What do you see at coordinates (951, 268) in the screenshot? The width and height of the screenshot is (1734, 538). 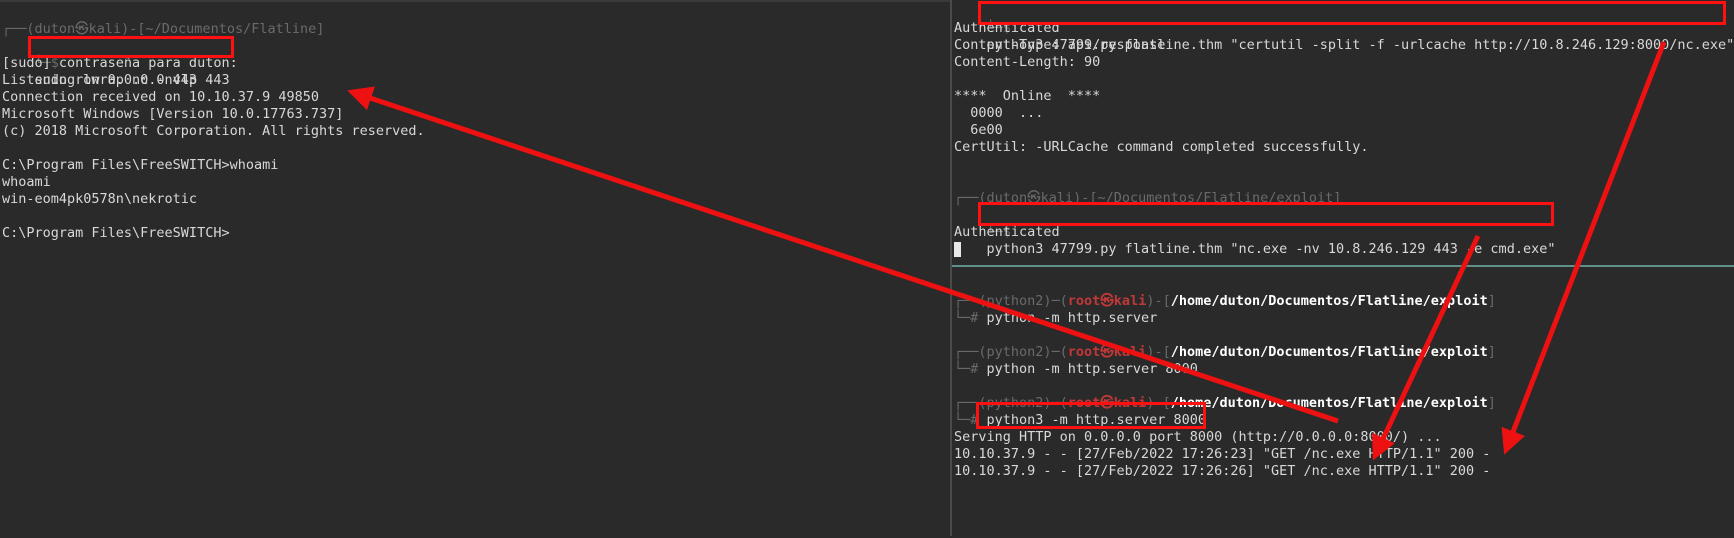 I see `pane-divider-vertical` at bounding box center [951, 268].